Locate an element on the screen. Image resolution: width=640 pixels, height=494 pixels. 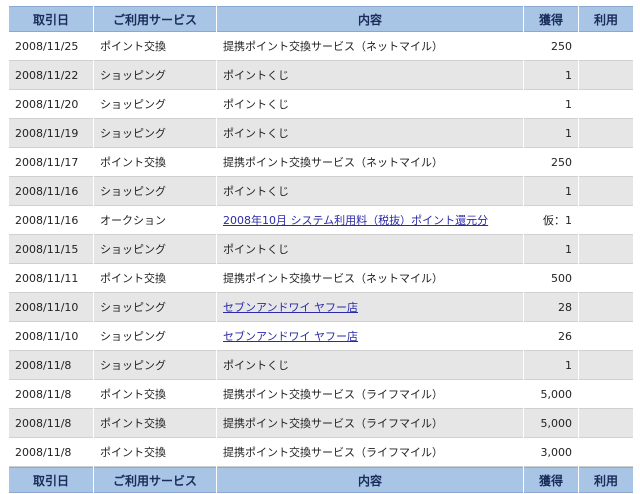
table-row: 2008/11/22 ショッピング ポイントくじ 1 is located at coordinates (321, 75).